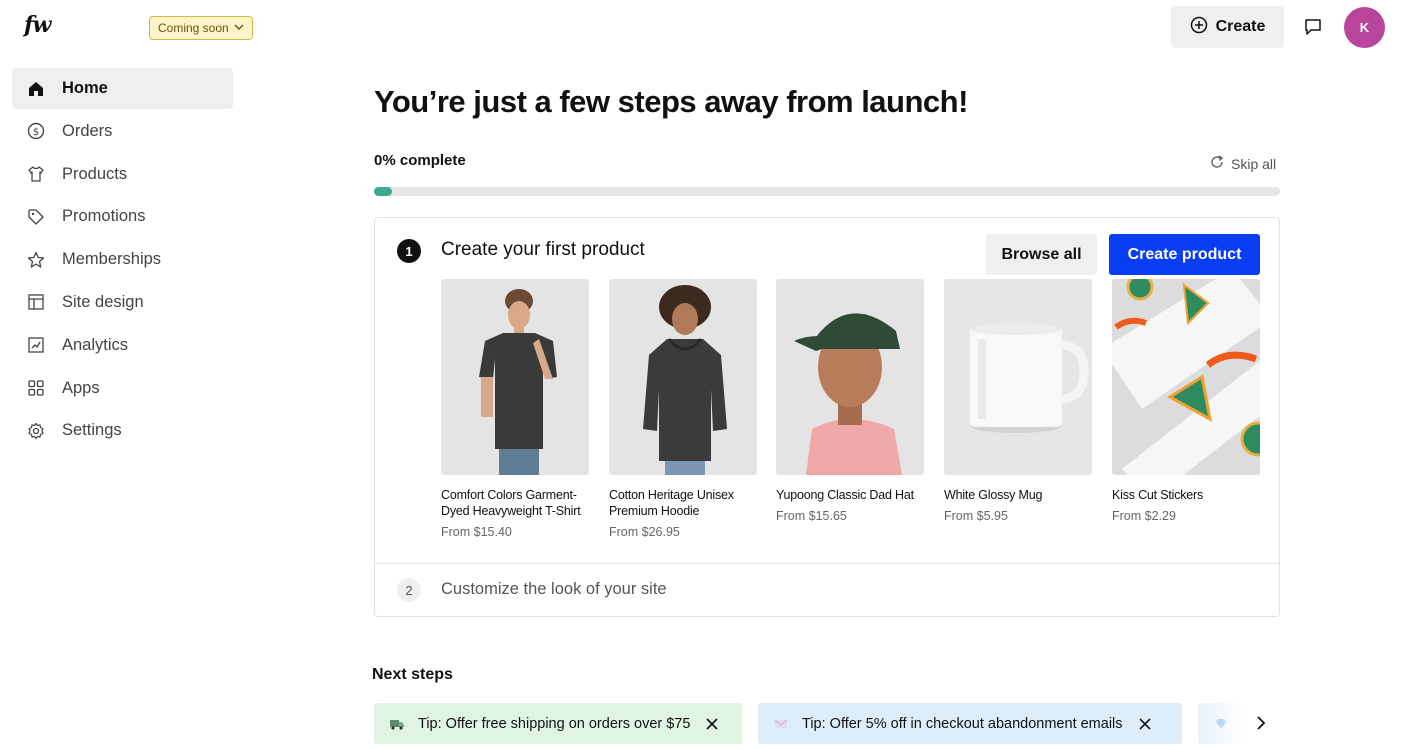  I want to click on sidebar-item-site-design: Site design, so click(122, 302).